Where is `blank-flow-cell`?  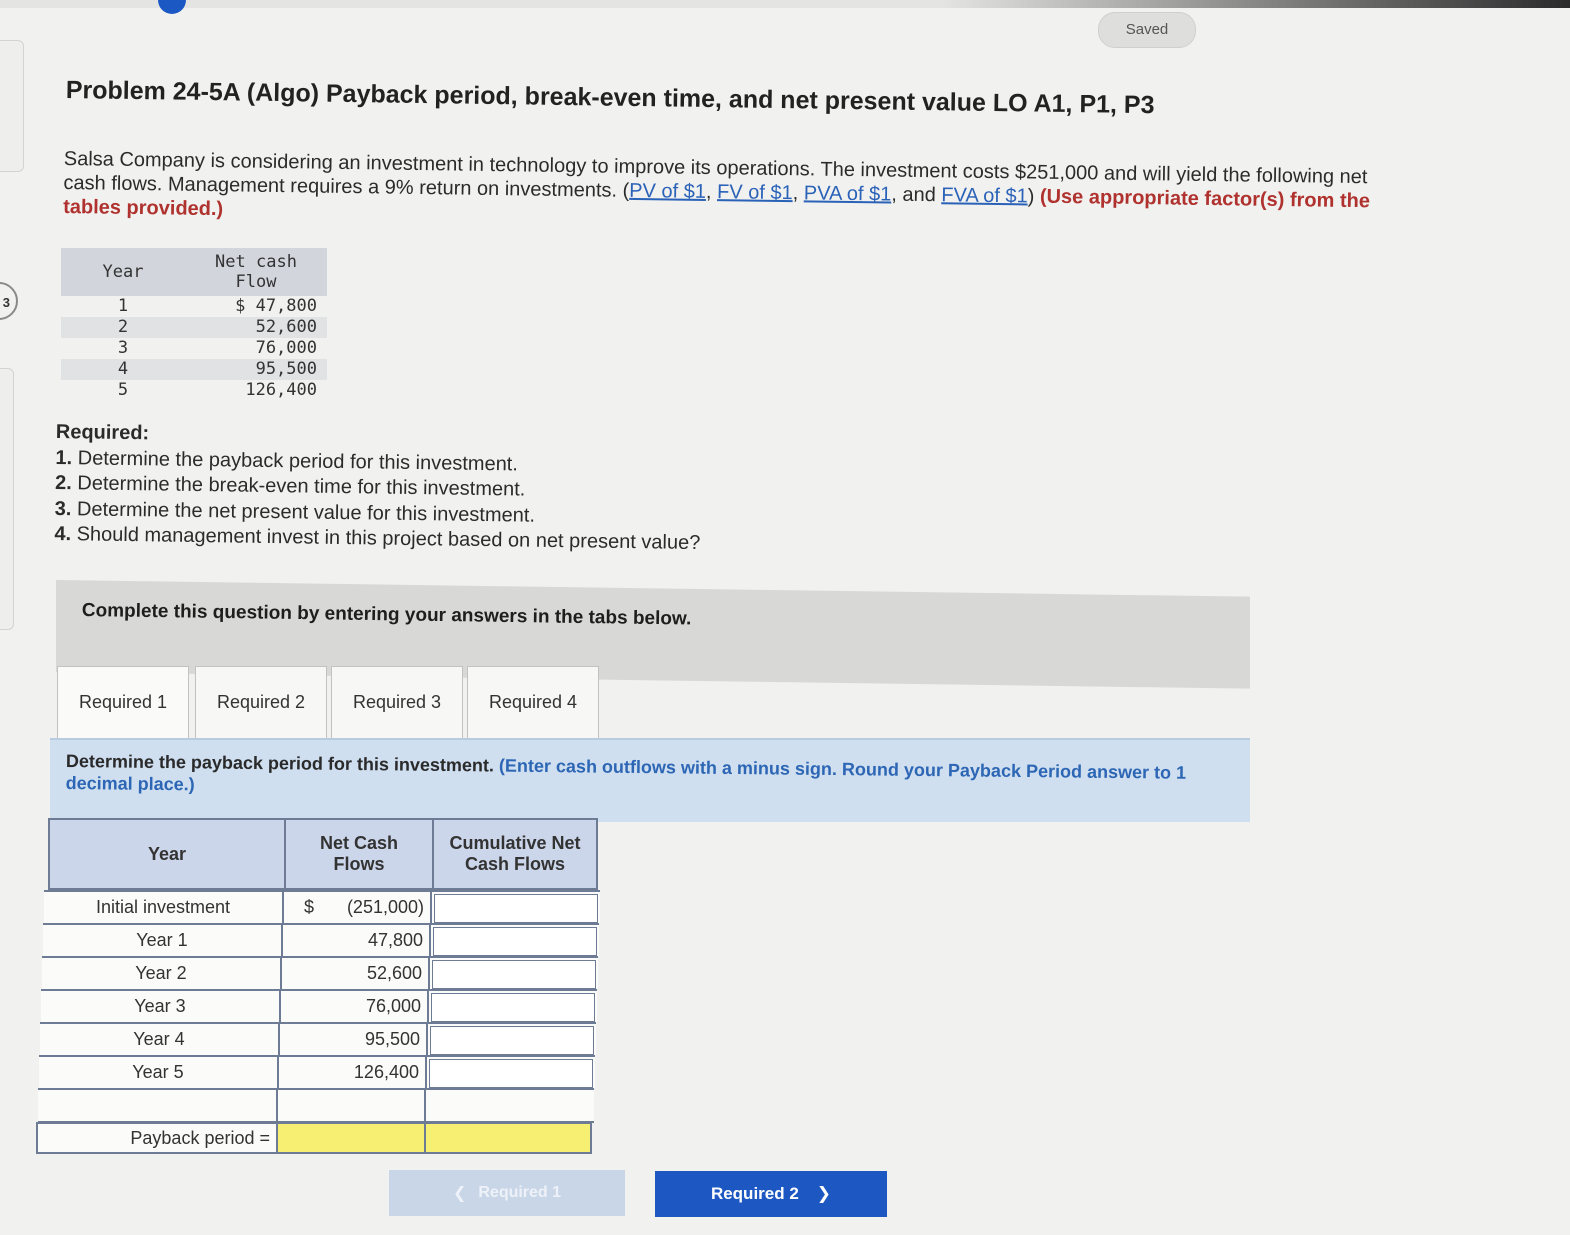 blank-flow-cell is located at coordinates (352, 1105).